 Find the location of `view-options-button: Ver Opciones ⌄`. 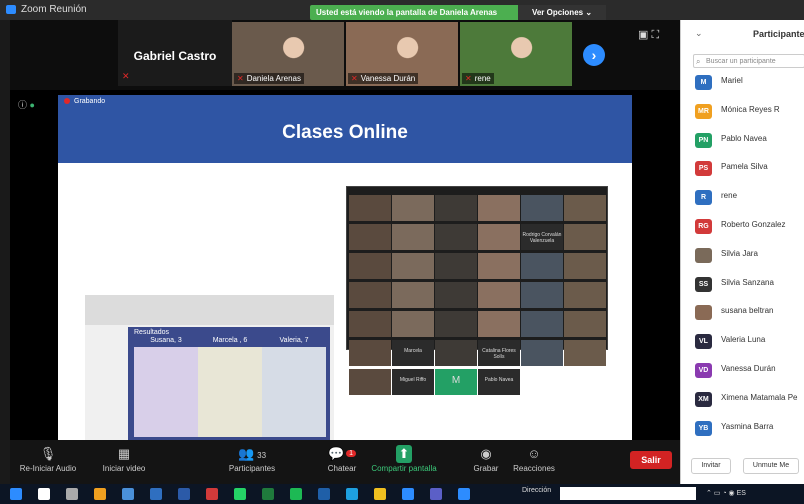

view-options-button: Ver Opciones ⌄ is located at coordinates (562, 12).